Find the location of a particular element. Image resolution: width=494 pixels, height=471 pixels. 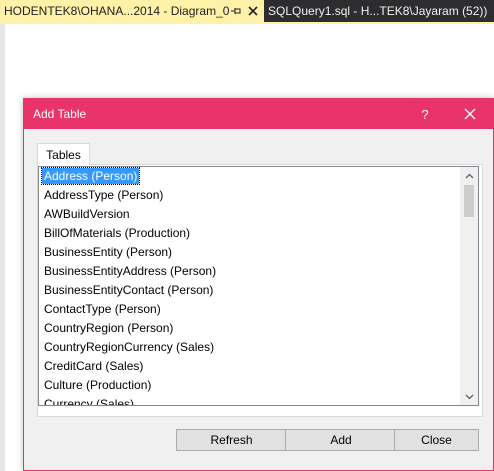

scroll-up-button is located at coordinates (469, 175).